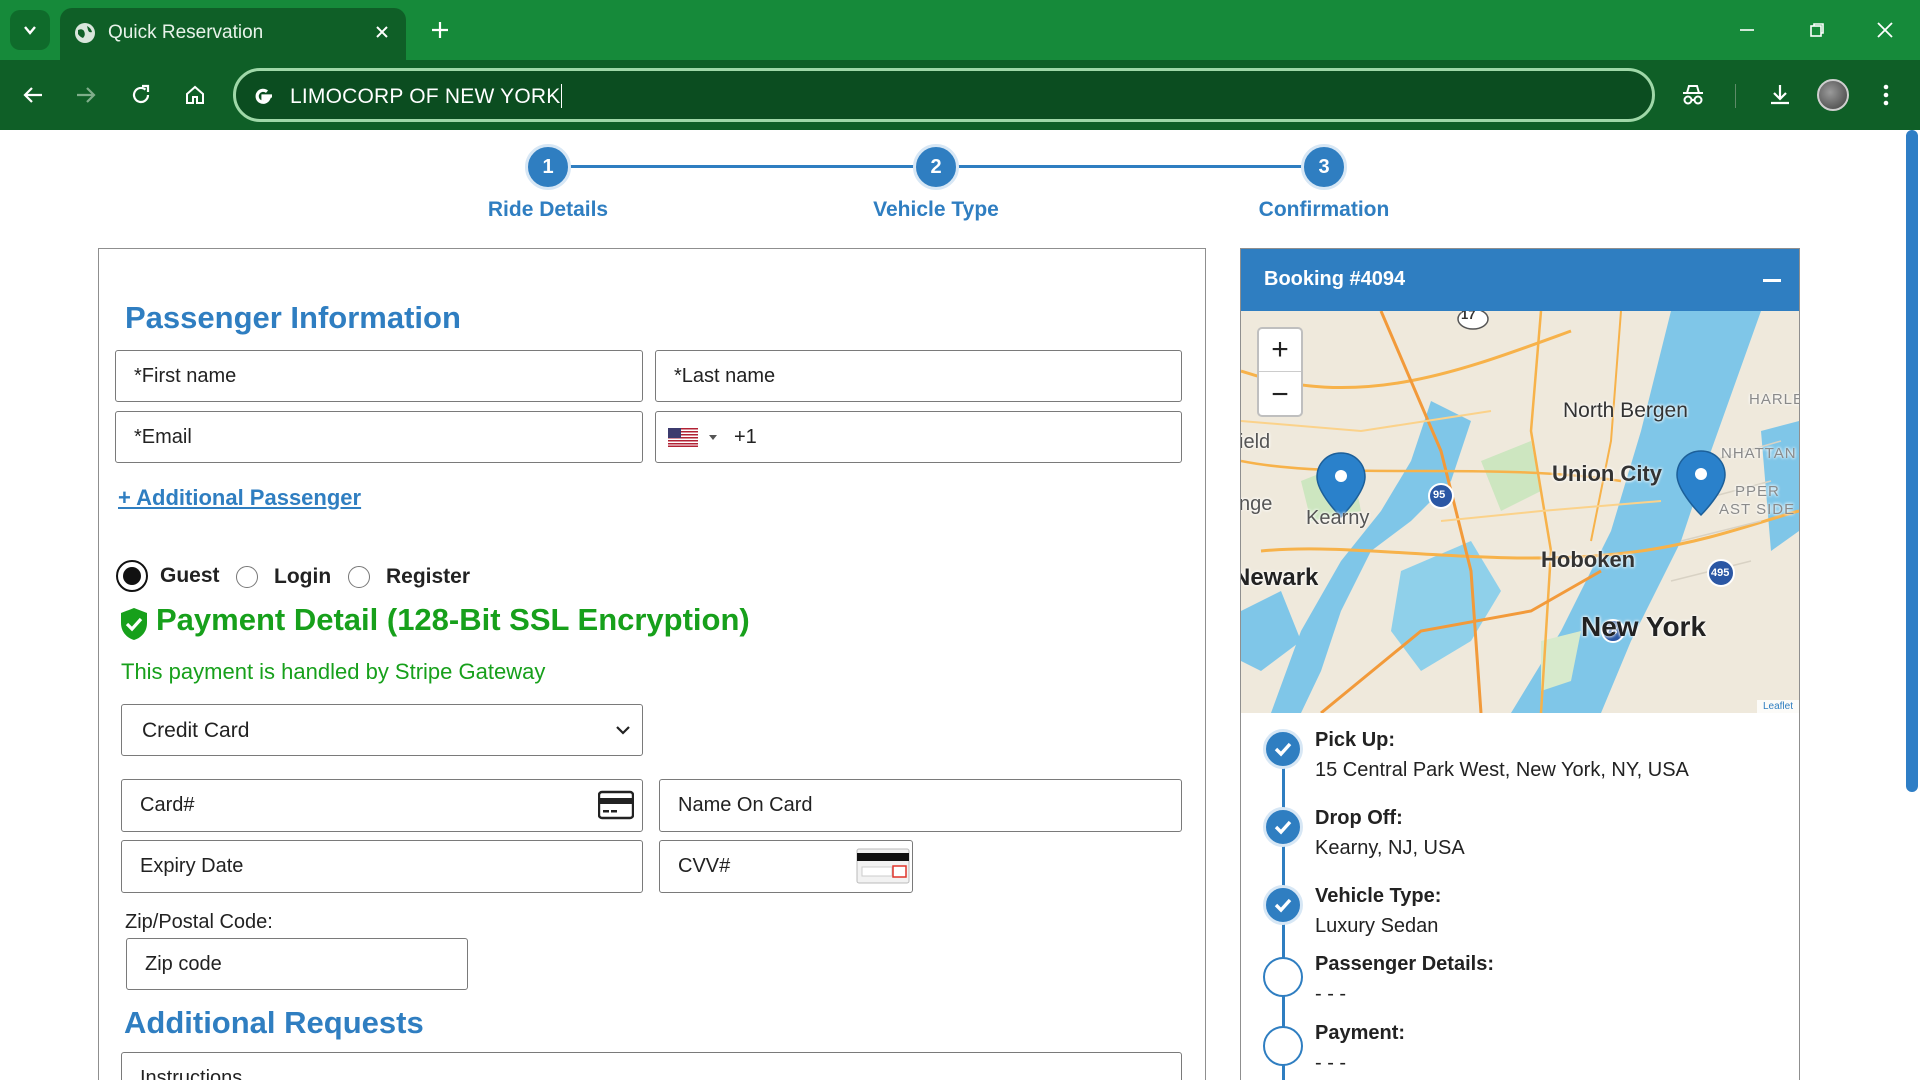 This screenshot has width=1920, height=1080. What do you see at coordinates (548, 210) in the screenshot?
I see `step-1-label: Ride Details` at bounding box center [548, 210].